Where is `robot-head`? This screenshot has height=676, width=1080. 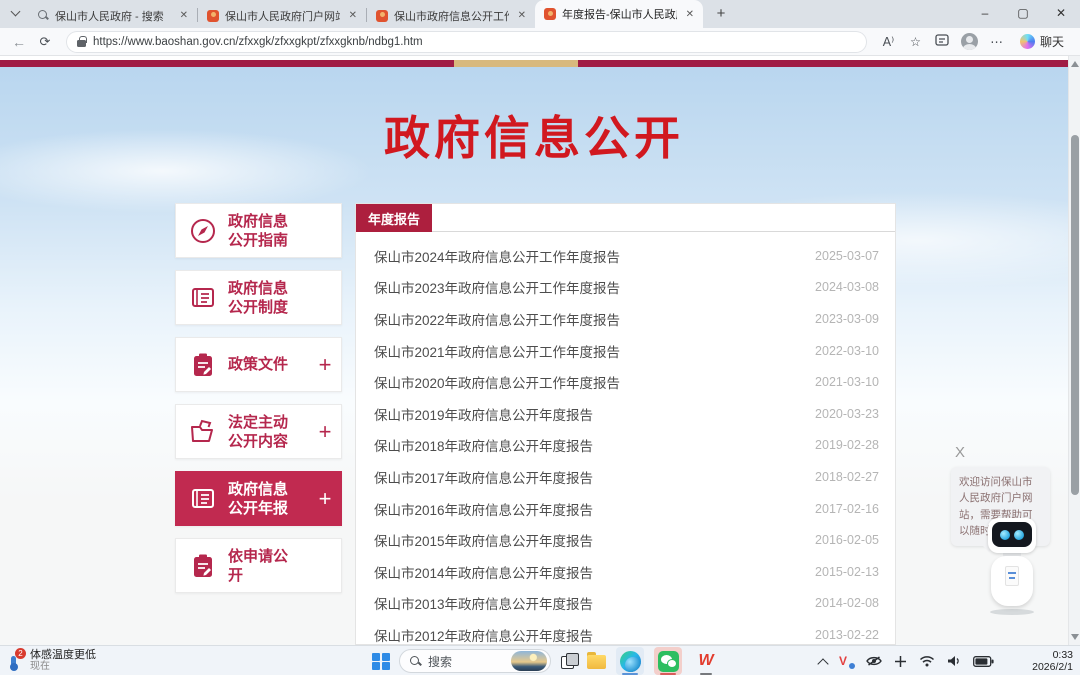
robot-head is located at coordinates (1012, 535).